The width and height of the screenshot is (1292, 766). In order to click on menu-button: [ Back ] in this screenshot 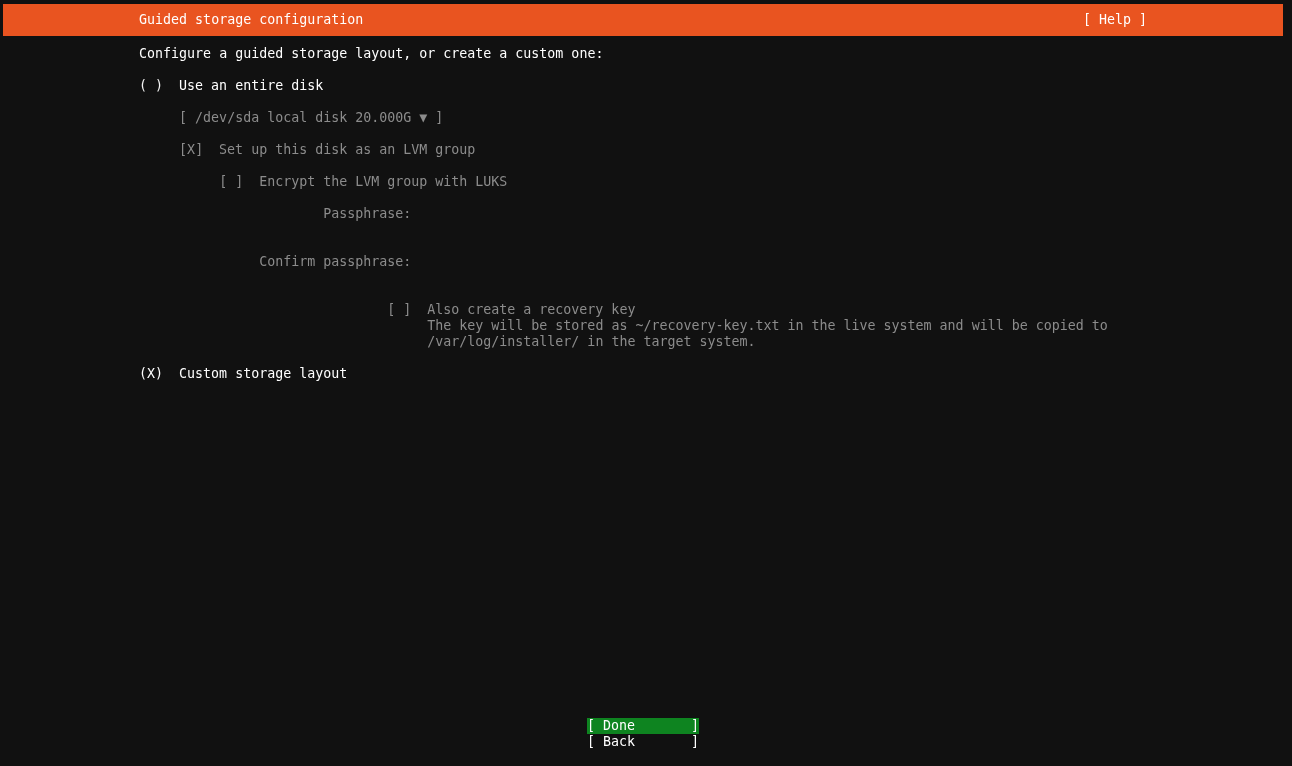, I will do `click(643, 742)`.